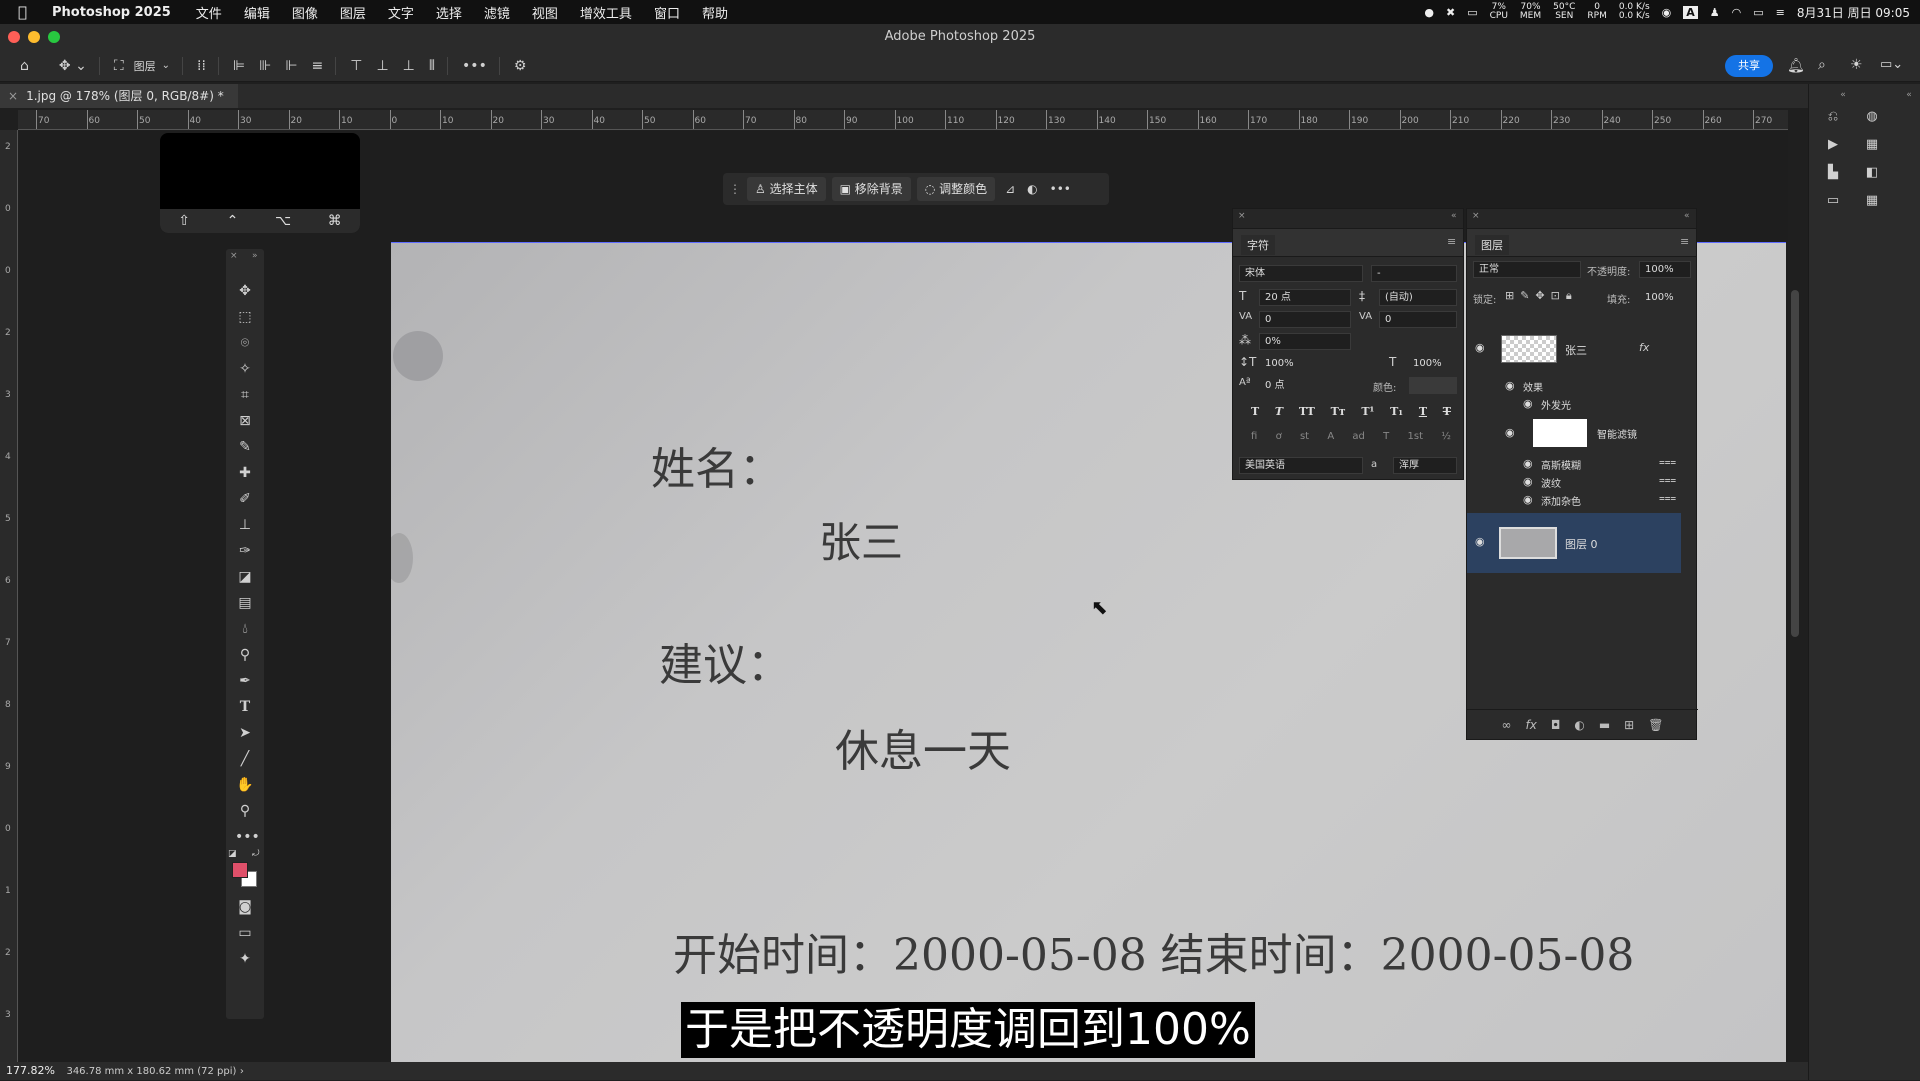 The width and height of the screenshot is (1920, 1081). What do you see at coordinates (245, 655) in the screenshot?
I see `dodge-tool-icon: ⚲` at bounding box center [245, 655].